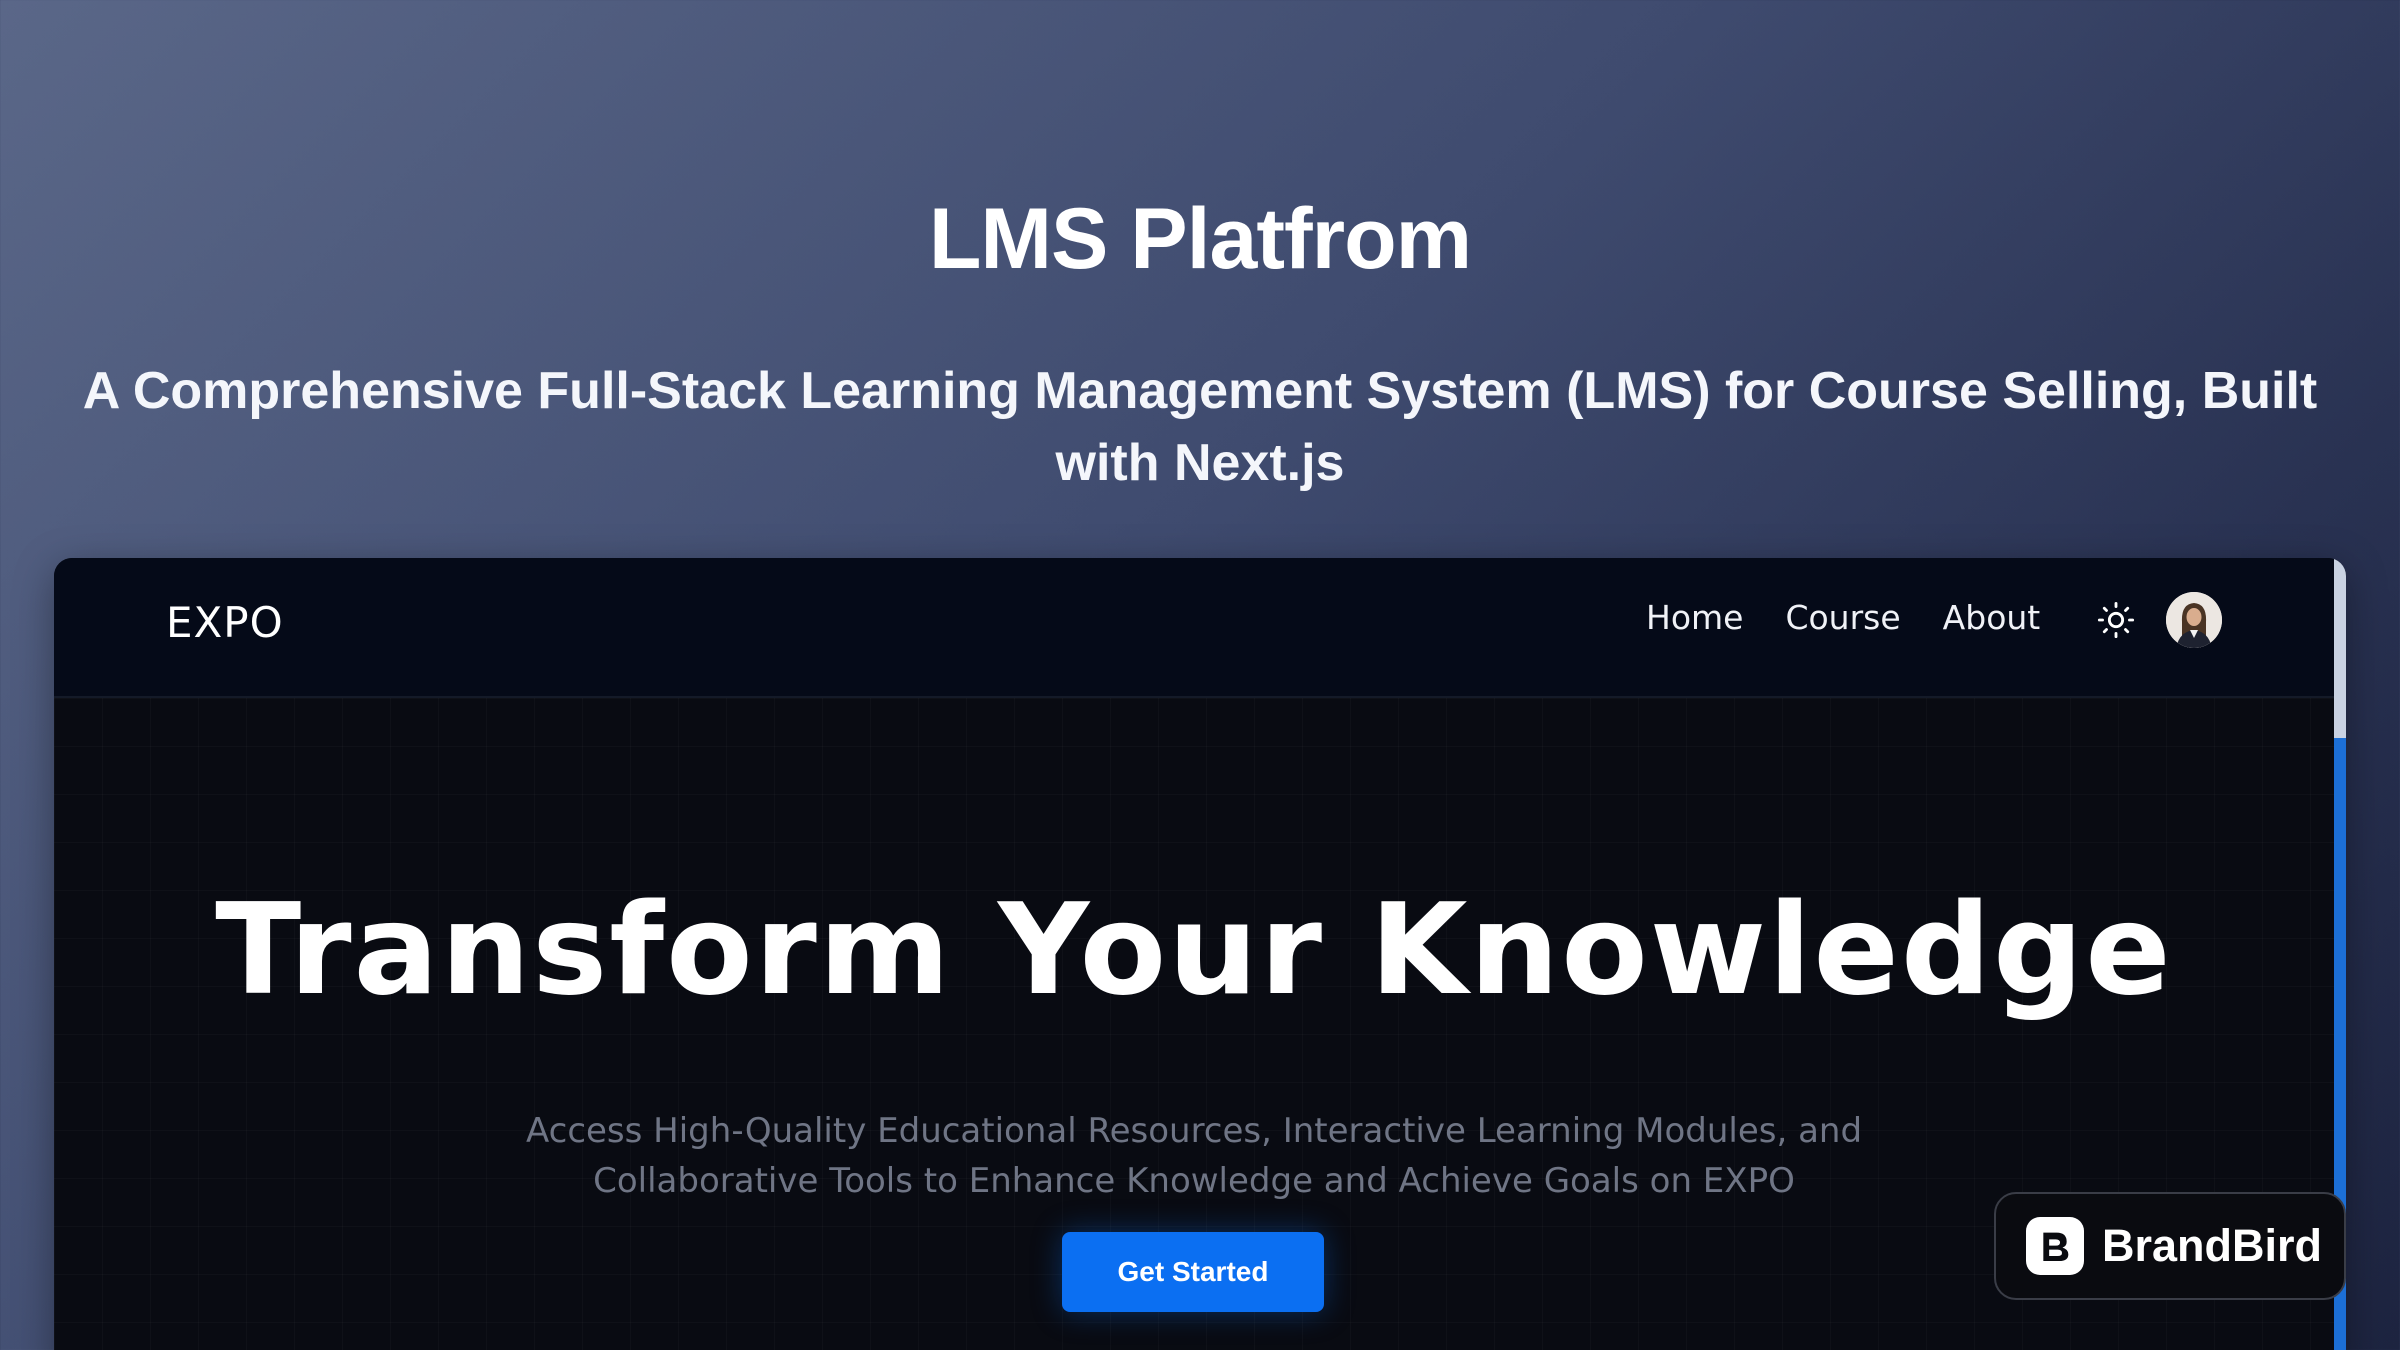 The height and width of the screenshot is (1350, 2400). Describe the element at coordinates (1194, 628) in the screenshot. I see `site-navbar: EXPO Home Course About` at that location.